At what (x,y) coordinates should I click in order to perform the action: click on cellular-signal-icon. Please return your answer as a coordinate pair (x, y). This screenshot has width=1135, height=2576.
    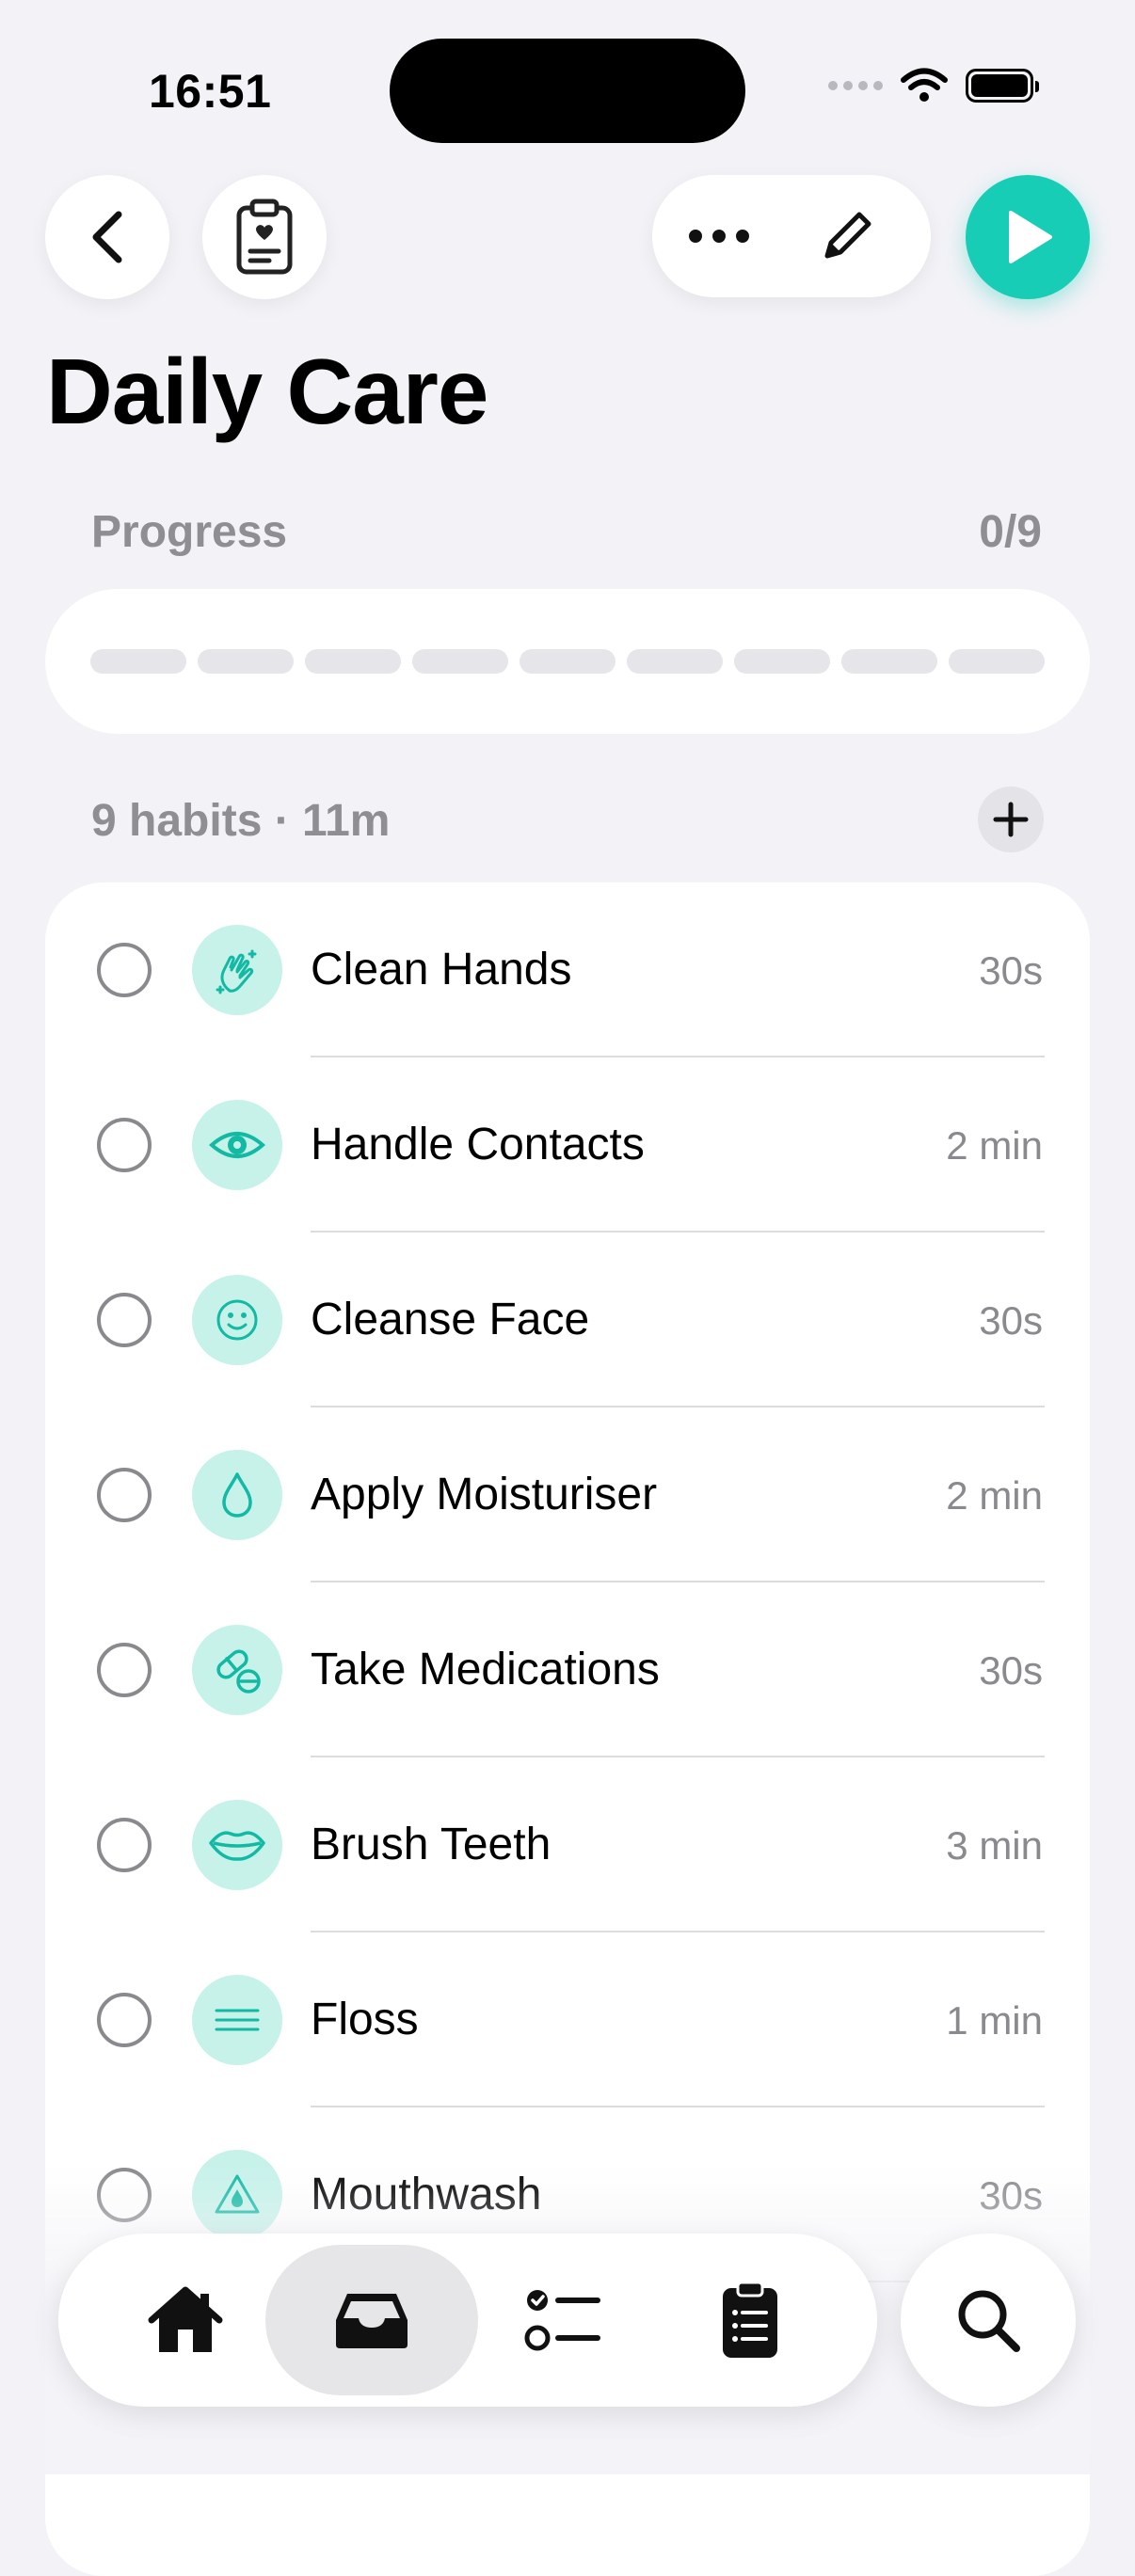
    Looking at the image, I should click on (855, 86).